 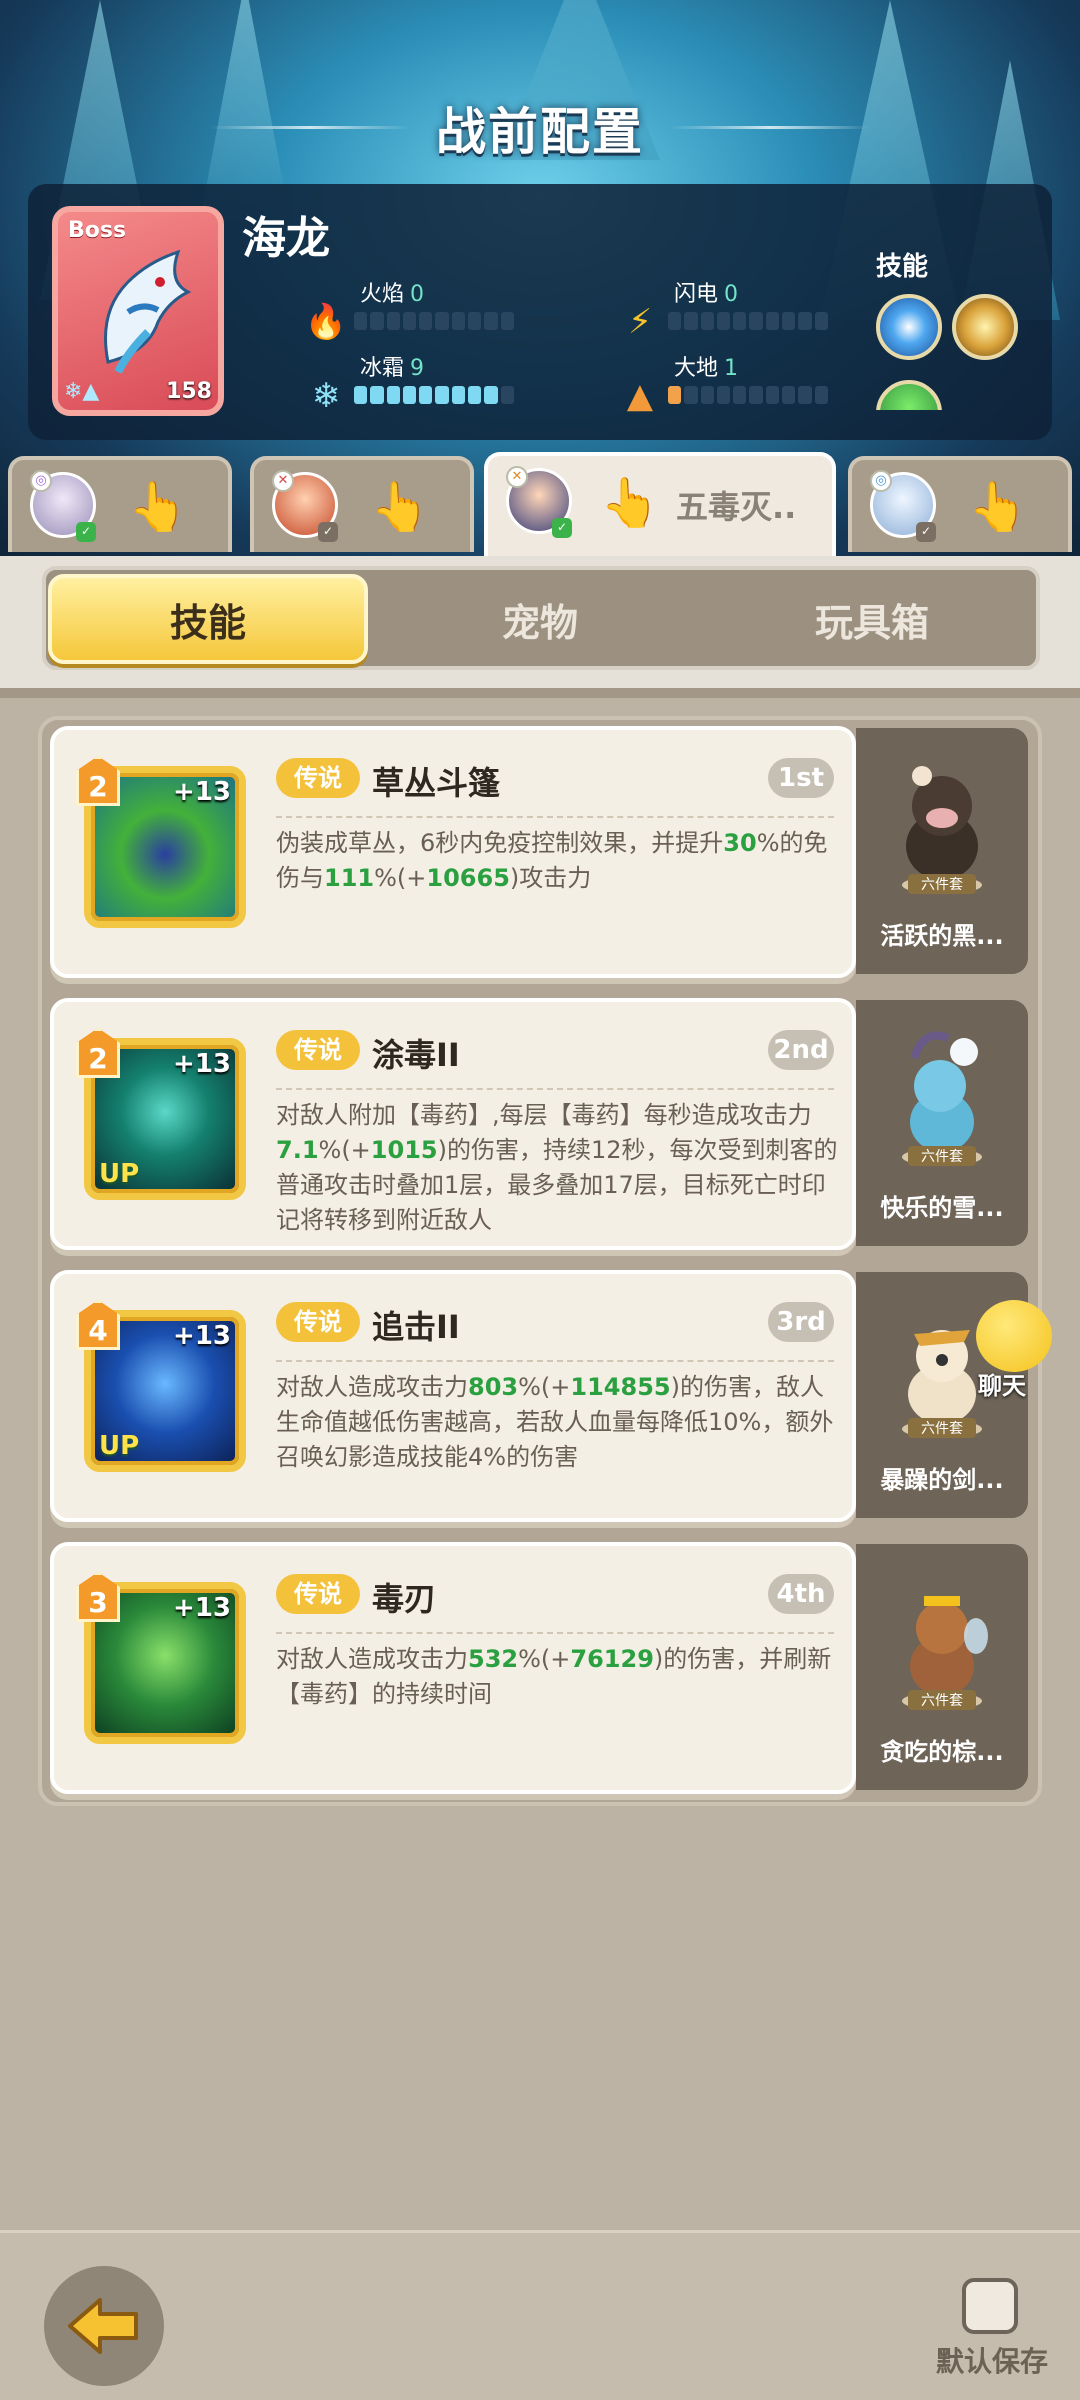 What do you see at coordinates (402, 385) in the screenshot?
I see `stat-frost: 冰霜 9 ❄` at bounding box center [402, 385].